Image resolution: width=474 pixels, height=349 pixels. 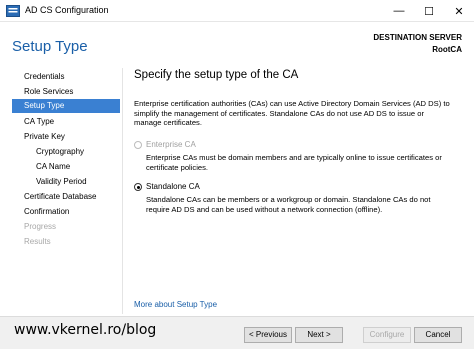 What do you see at coordinates (66, 92) in the screenshot?
I see `nav-item-role-services: Role Services` at bounding box center [66, 92].